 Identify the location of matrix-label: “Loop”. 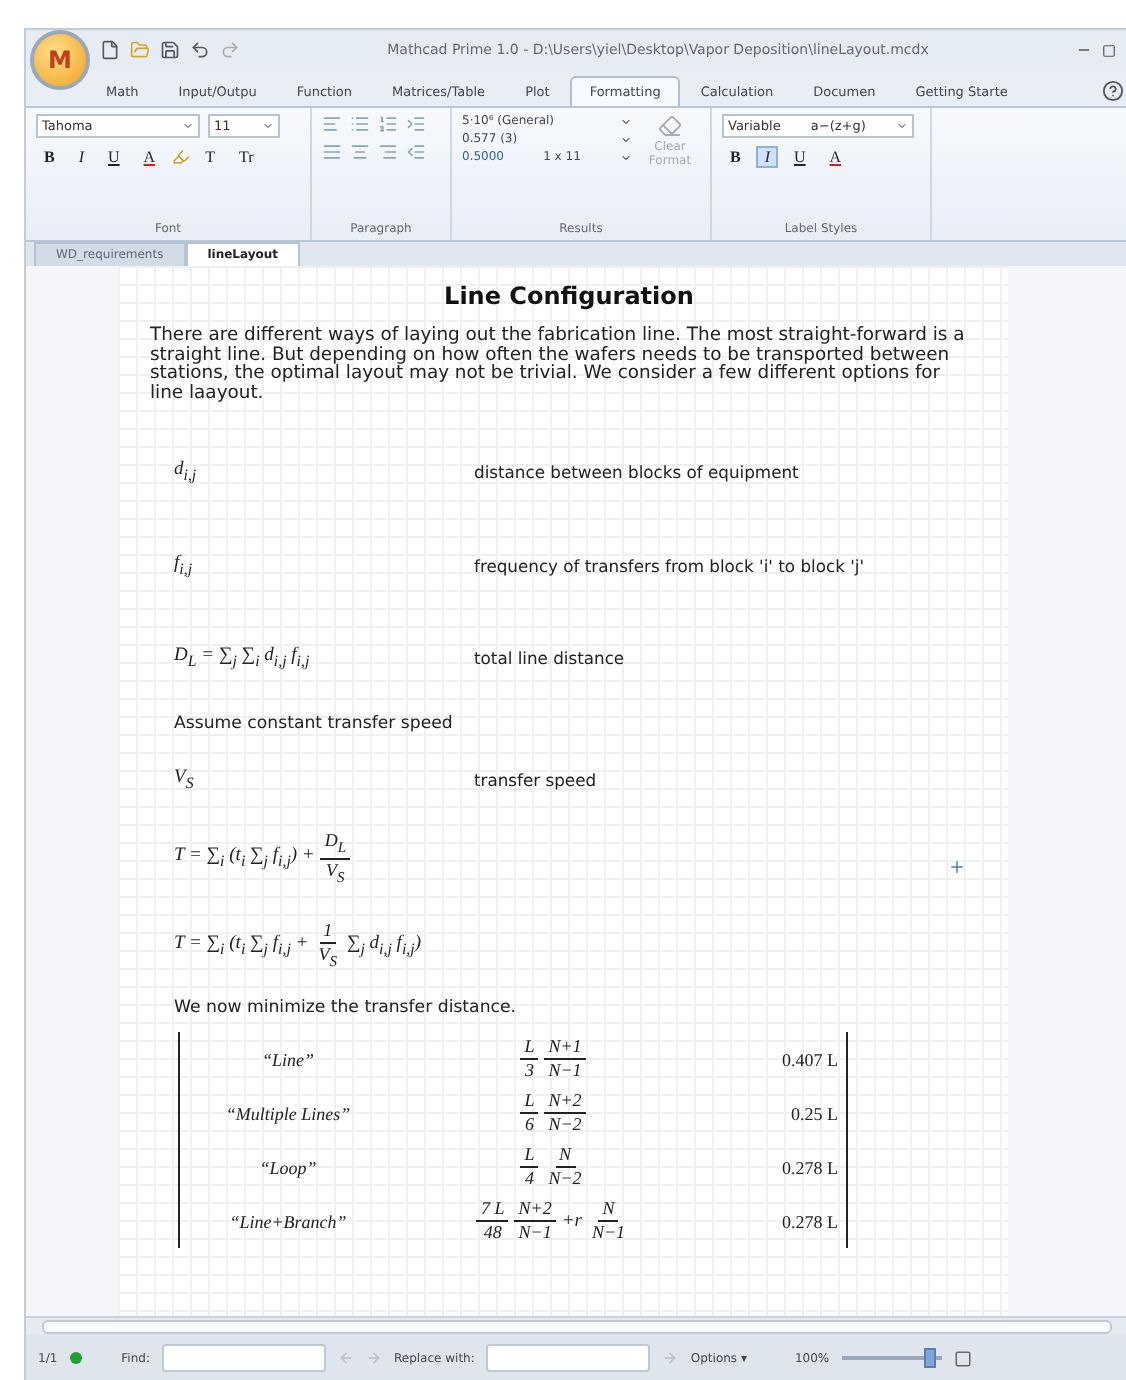
(288, 1167).